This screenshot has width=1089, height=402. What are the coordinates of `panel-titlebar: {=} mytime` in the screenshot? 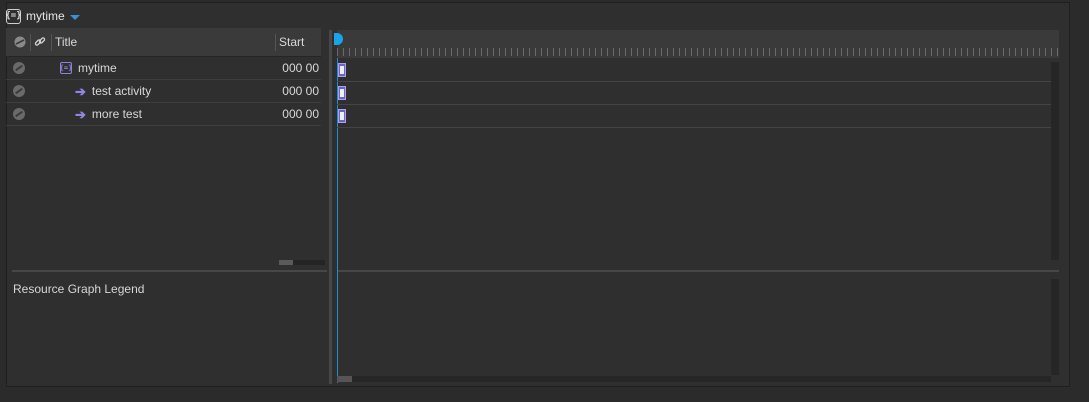 It's located at (42, 16).